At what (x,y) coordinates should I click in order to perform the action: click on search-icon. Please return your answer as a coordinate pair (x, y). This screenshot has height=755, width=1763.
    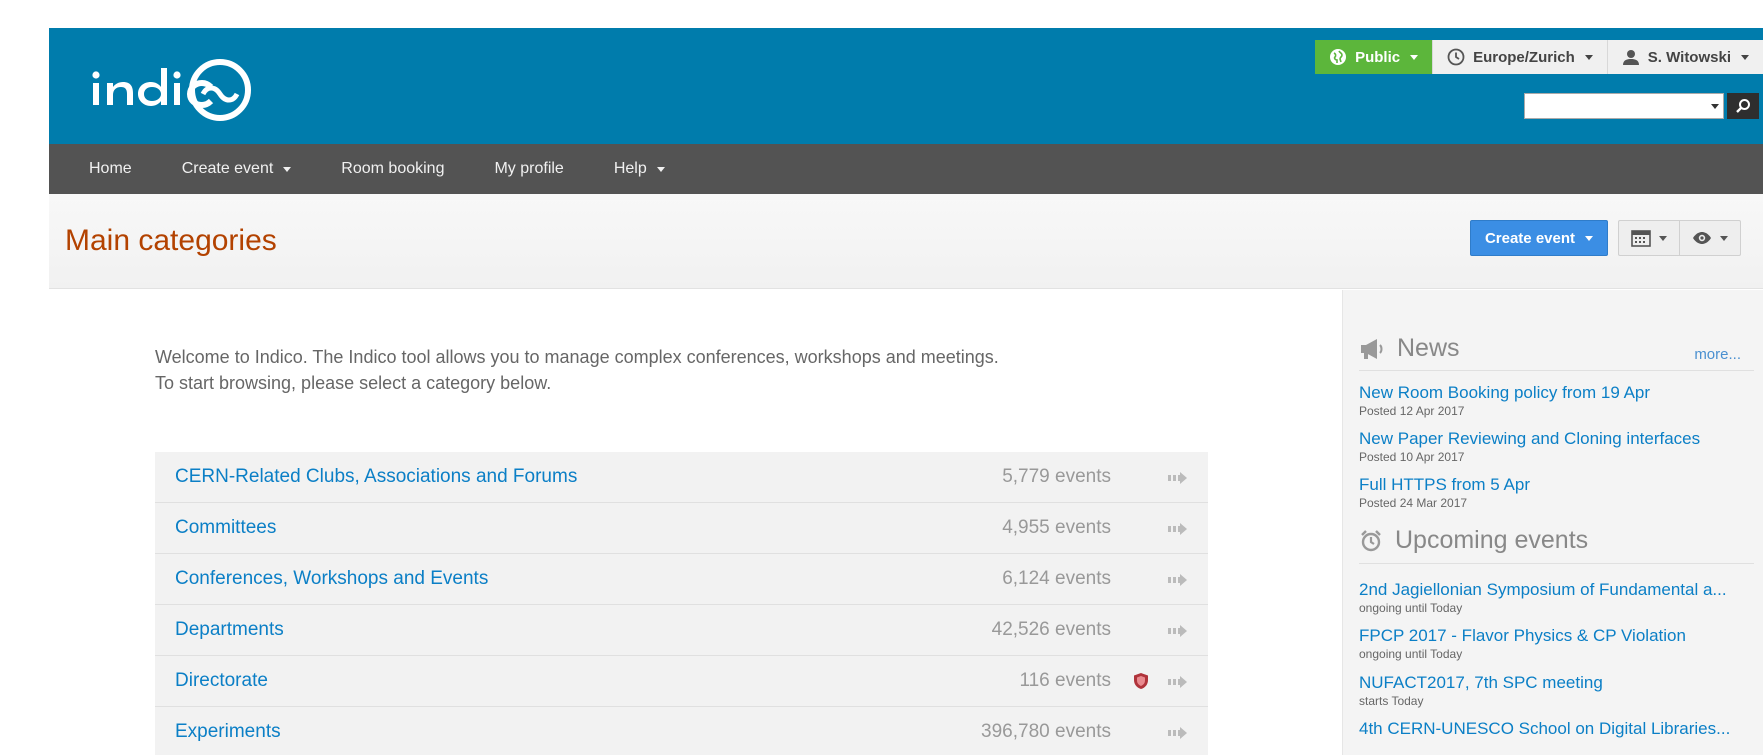
    Looking at the image, I should click on (1743, 106).